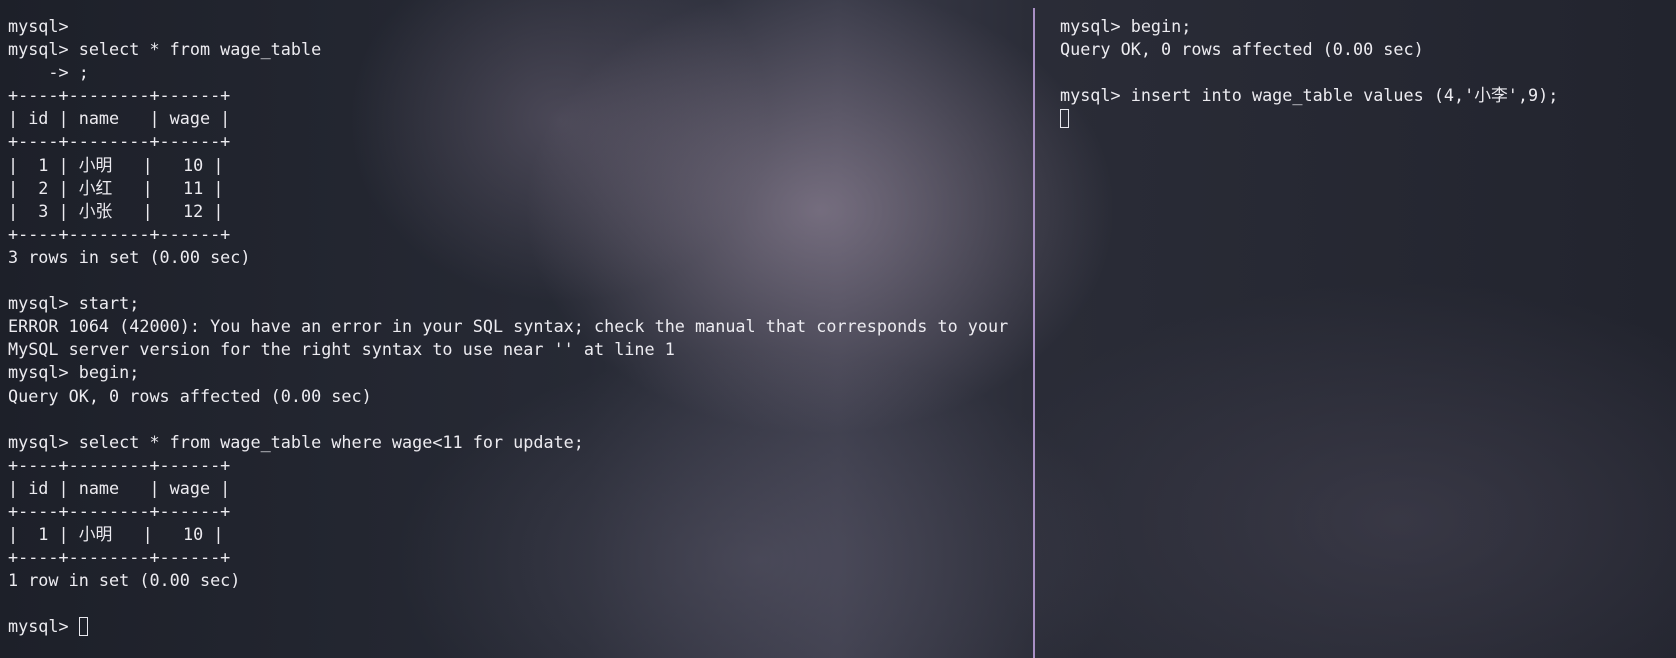 This screenshot has height=658, width=1676. What do you see at coordinates (520, 626) in the screenshot?
I see `input-line: mysql>` at bounding box center [520, 626].